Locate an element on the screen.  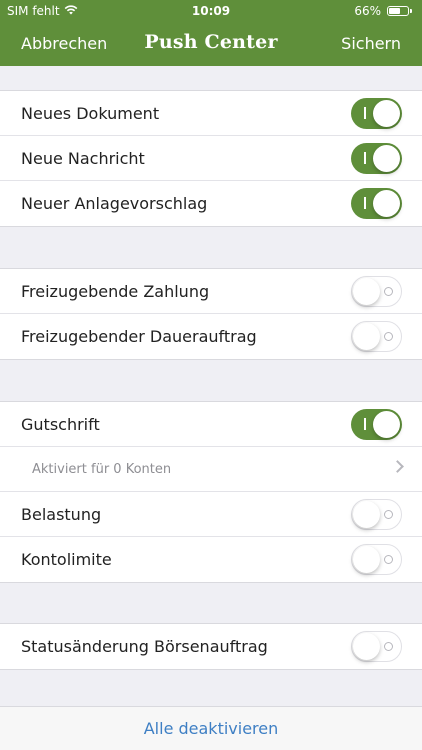
setting-row-neue-nachricht: Neue Nachricht is located at coordinates (211, 158).